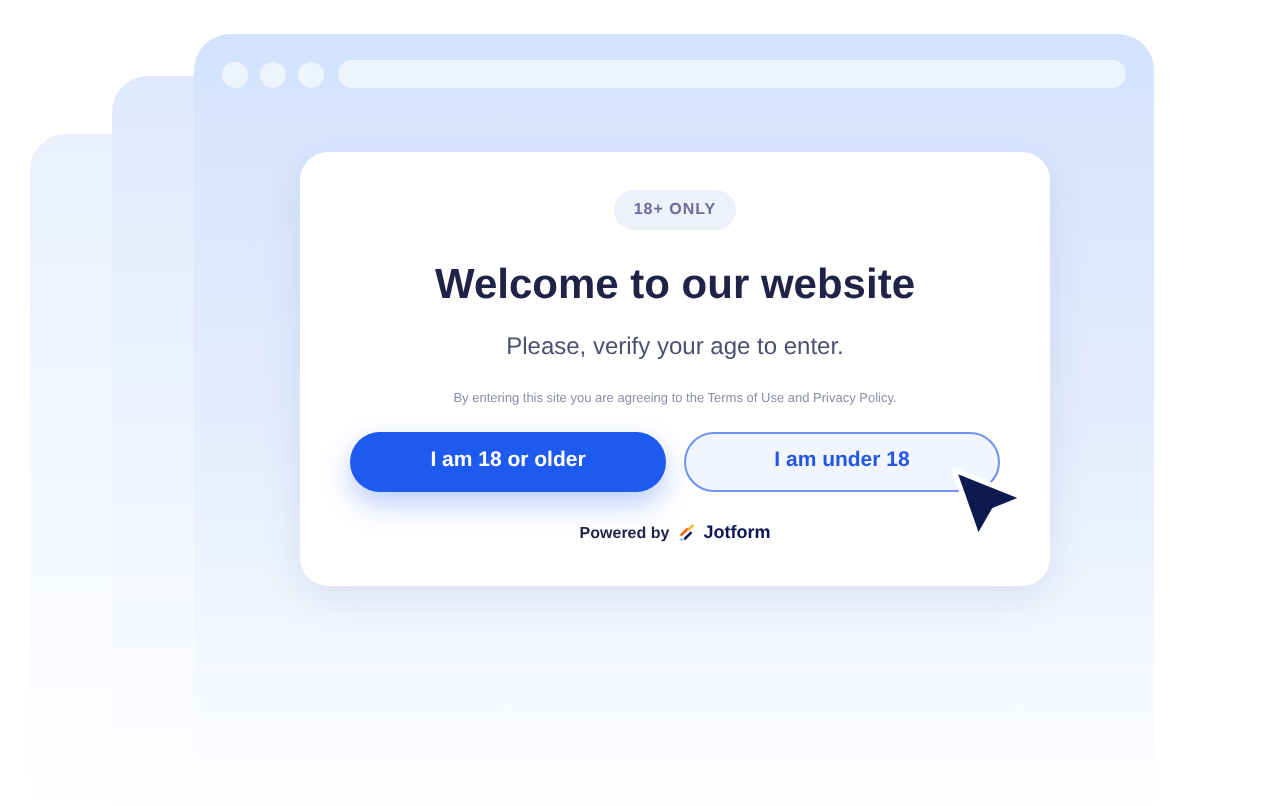 The height and width of the screenshot is (806, 1280). Describe the element at coordinates (624, 533) in the screenshot. I see `powered-by-text: Powered by` at that location.